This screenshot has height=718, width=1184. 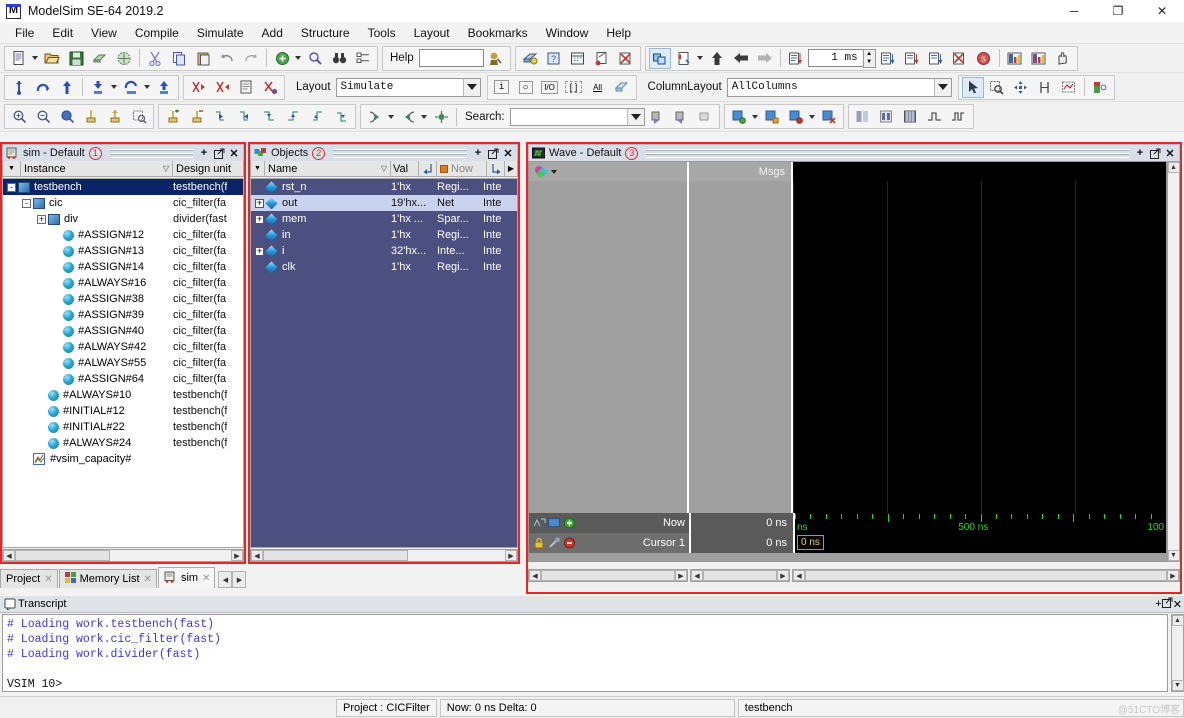 What do you see at coordinates (315, 58) in the screenshot?
I see `find-icon` at bounding box center [315, 58].